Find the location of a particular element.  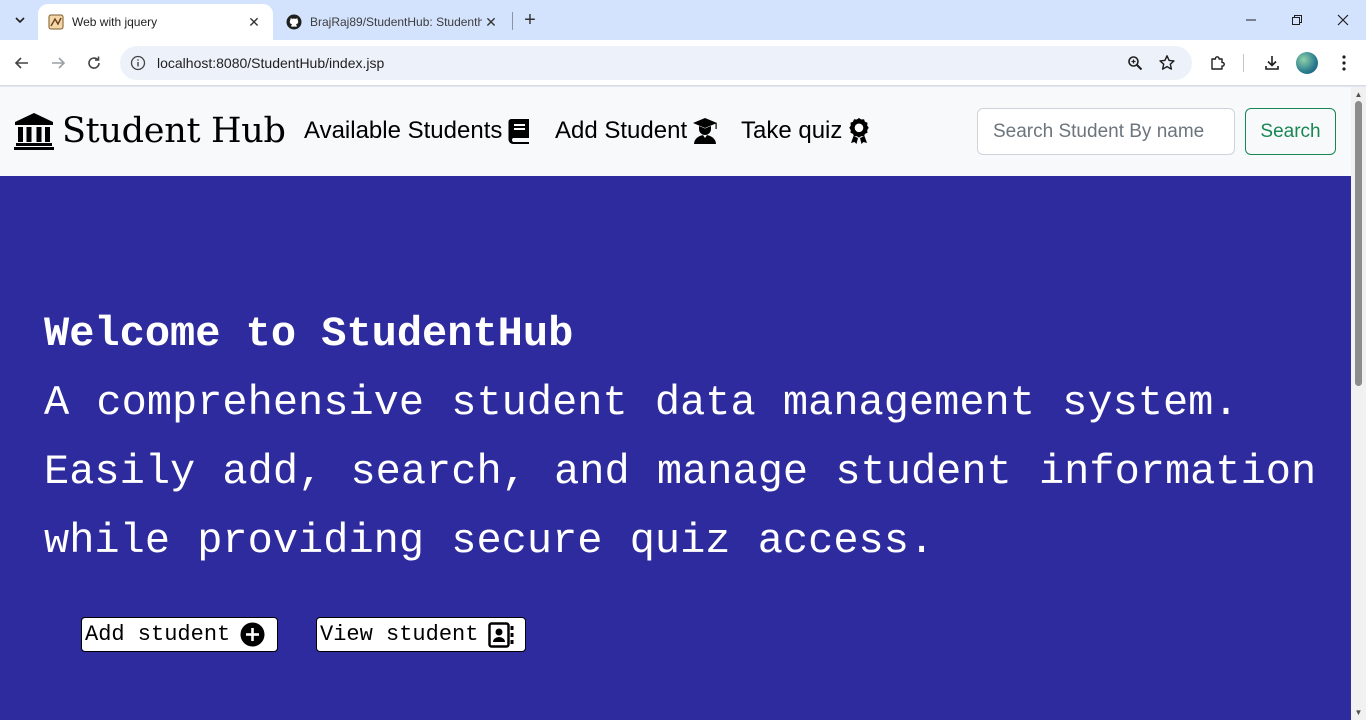

reload-button is located at coordinates (94, 63).